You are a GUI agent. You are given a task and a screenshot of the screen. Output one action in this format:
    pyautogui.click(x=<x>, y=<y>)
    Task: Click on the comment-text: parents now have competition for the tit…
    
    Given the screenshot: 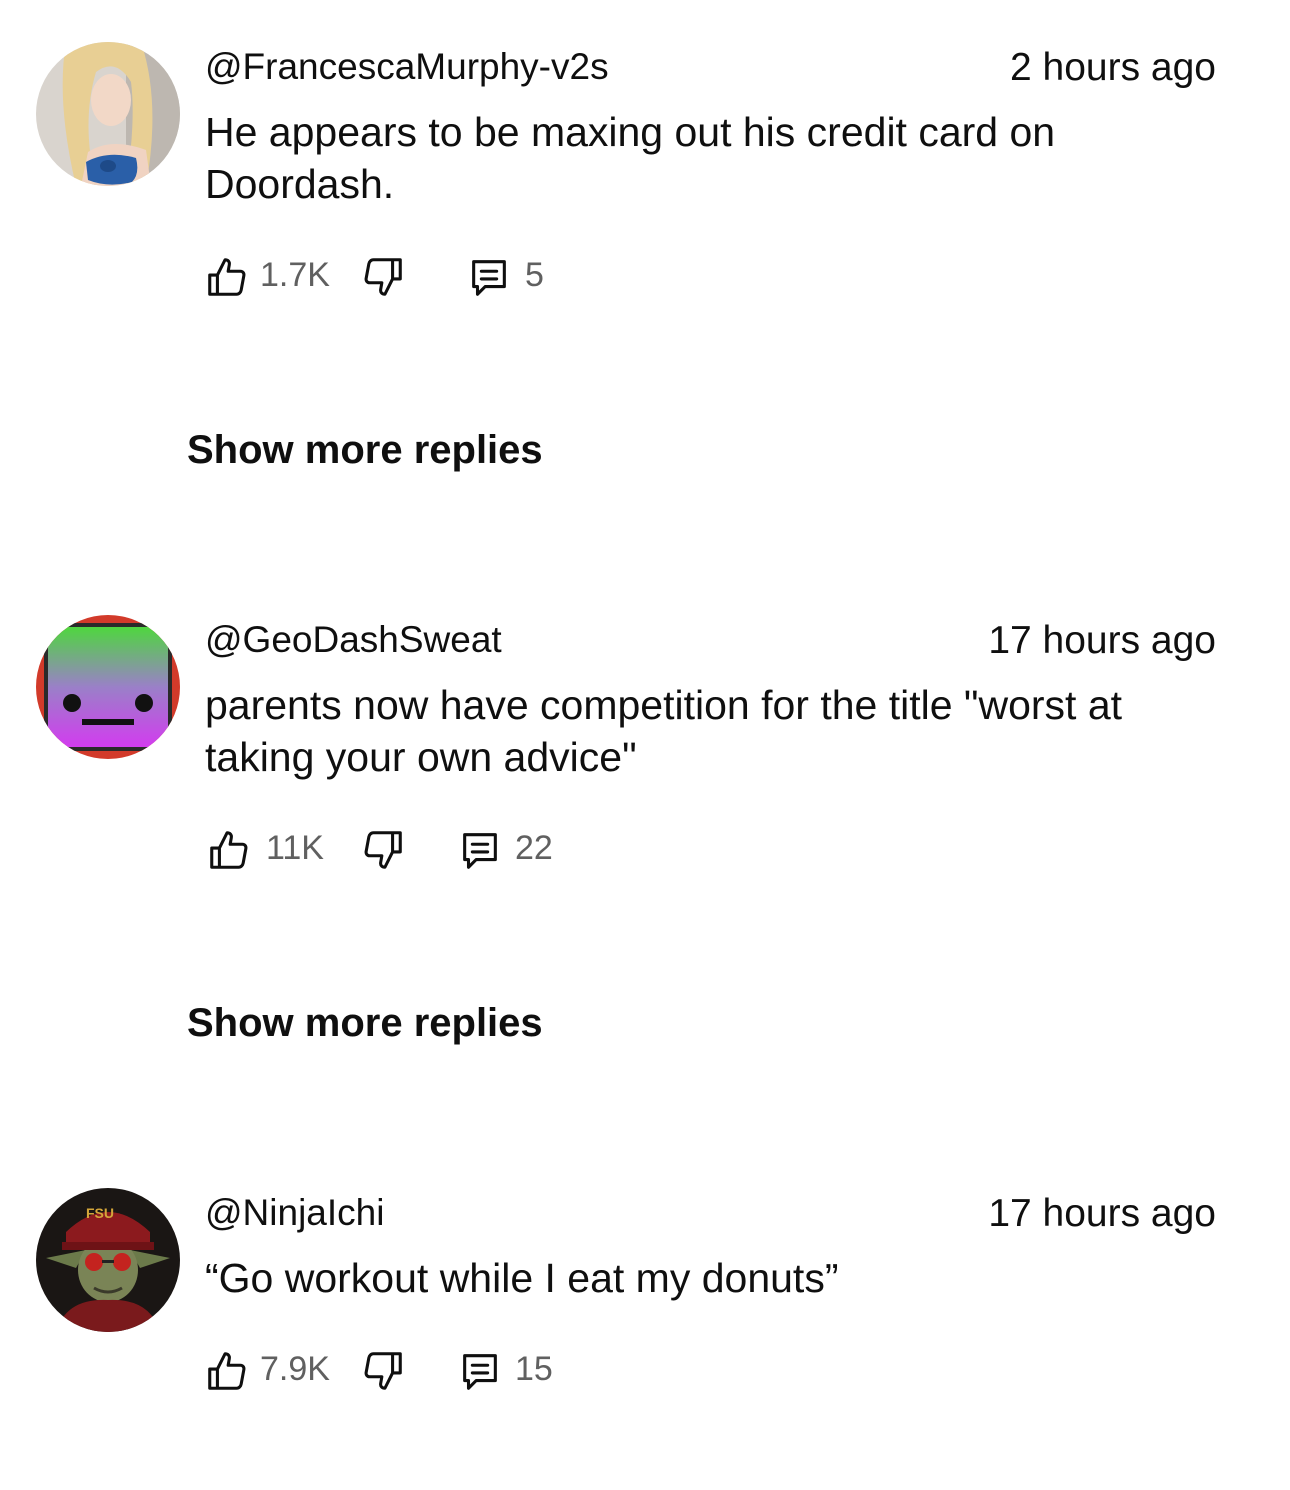 What is the action you would take?
    pyautogui.click(x=664, y=731)
    